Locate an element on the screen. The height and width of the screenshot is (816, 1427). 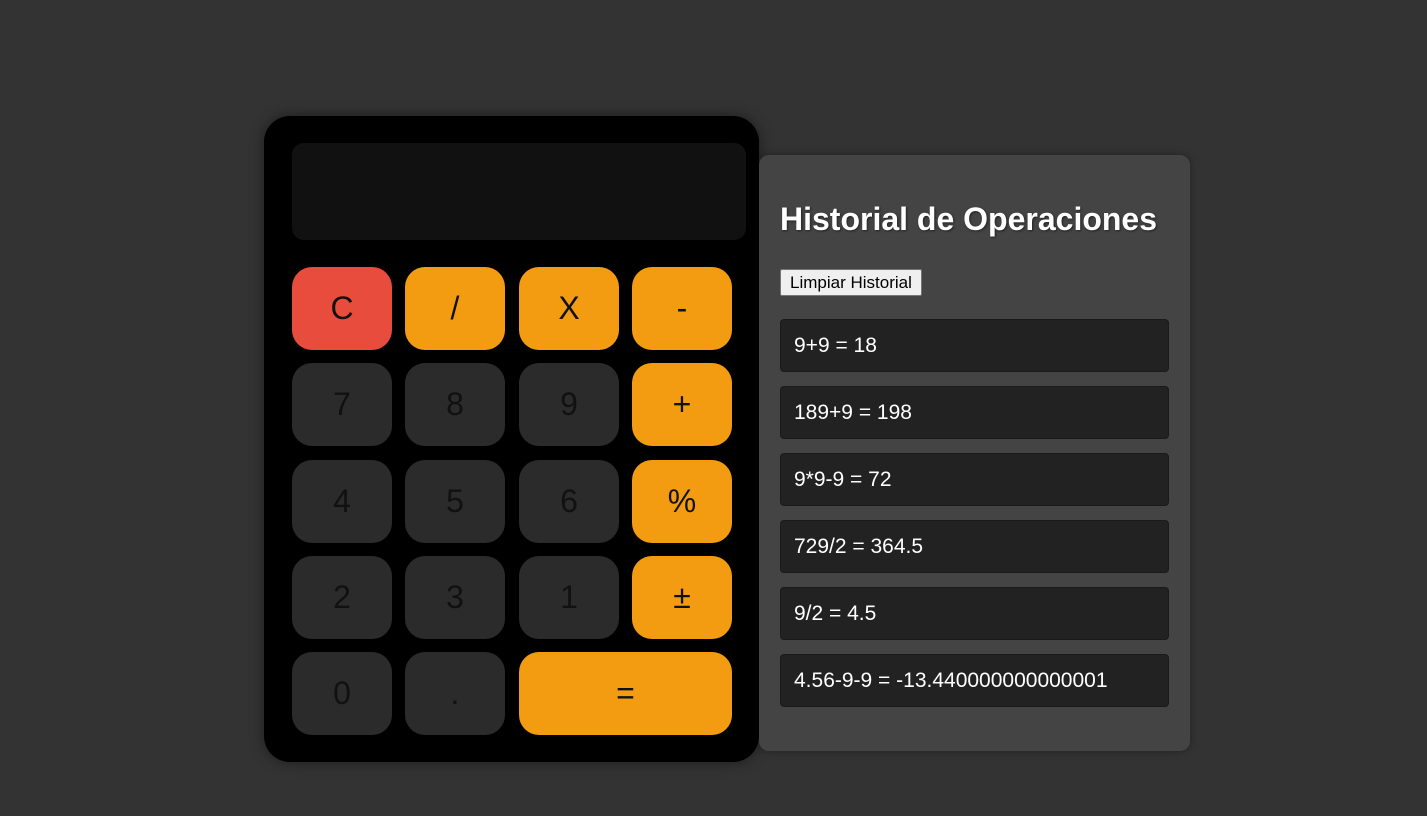
digit-1-button: 1 is located at coordinates (569, 597).